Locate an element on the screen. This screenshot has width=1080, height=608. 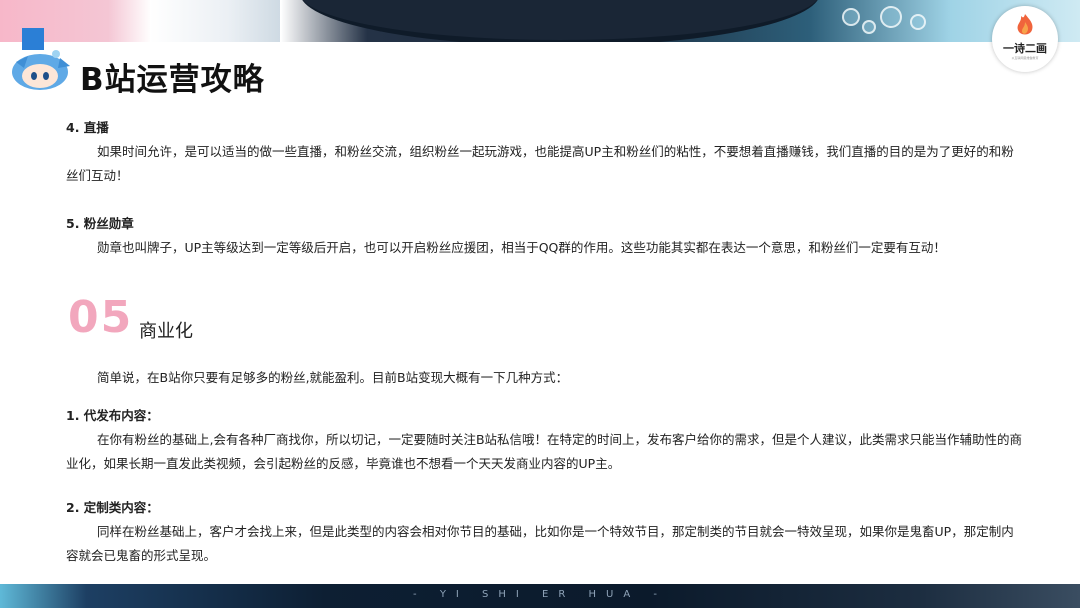
section-heading-fan-badge: 5. 粉丝勋章 is located at coordinates (100, 223).